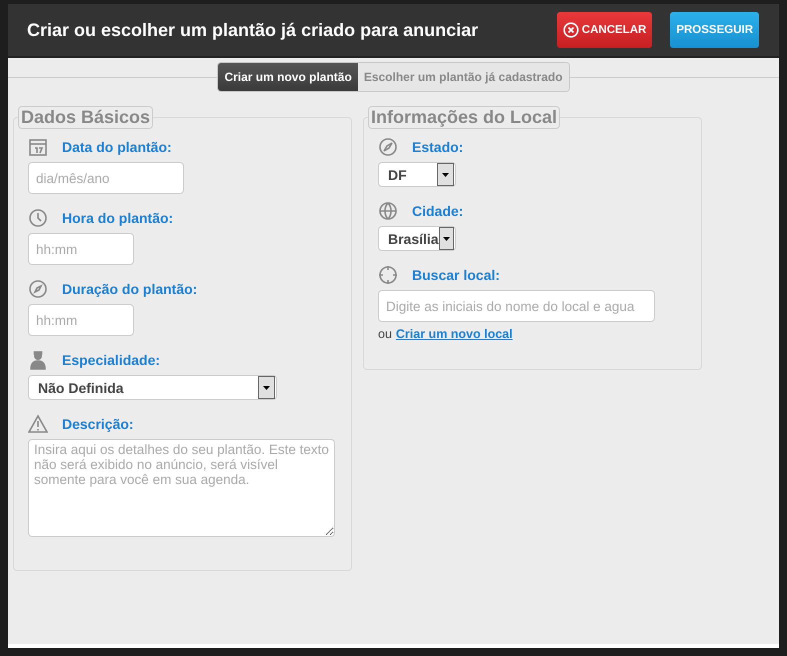  What do you see at coordinates (570, 30) in the screenshot?
I see `close-icon` at bounding box center [570, 30].